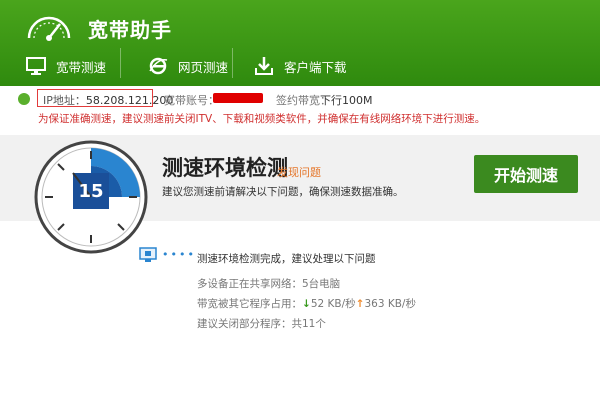 Image resolution: width=600 pixels, height=420 pixels. Describe the element at coordinates (390, 304) in the screenshot. I see `up-speed: 363 KB/秒` at that location.